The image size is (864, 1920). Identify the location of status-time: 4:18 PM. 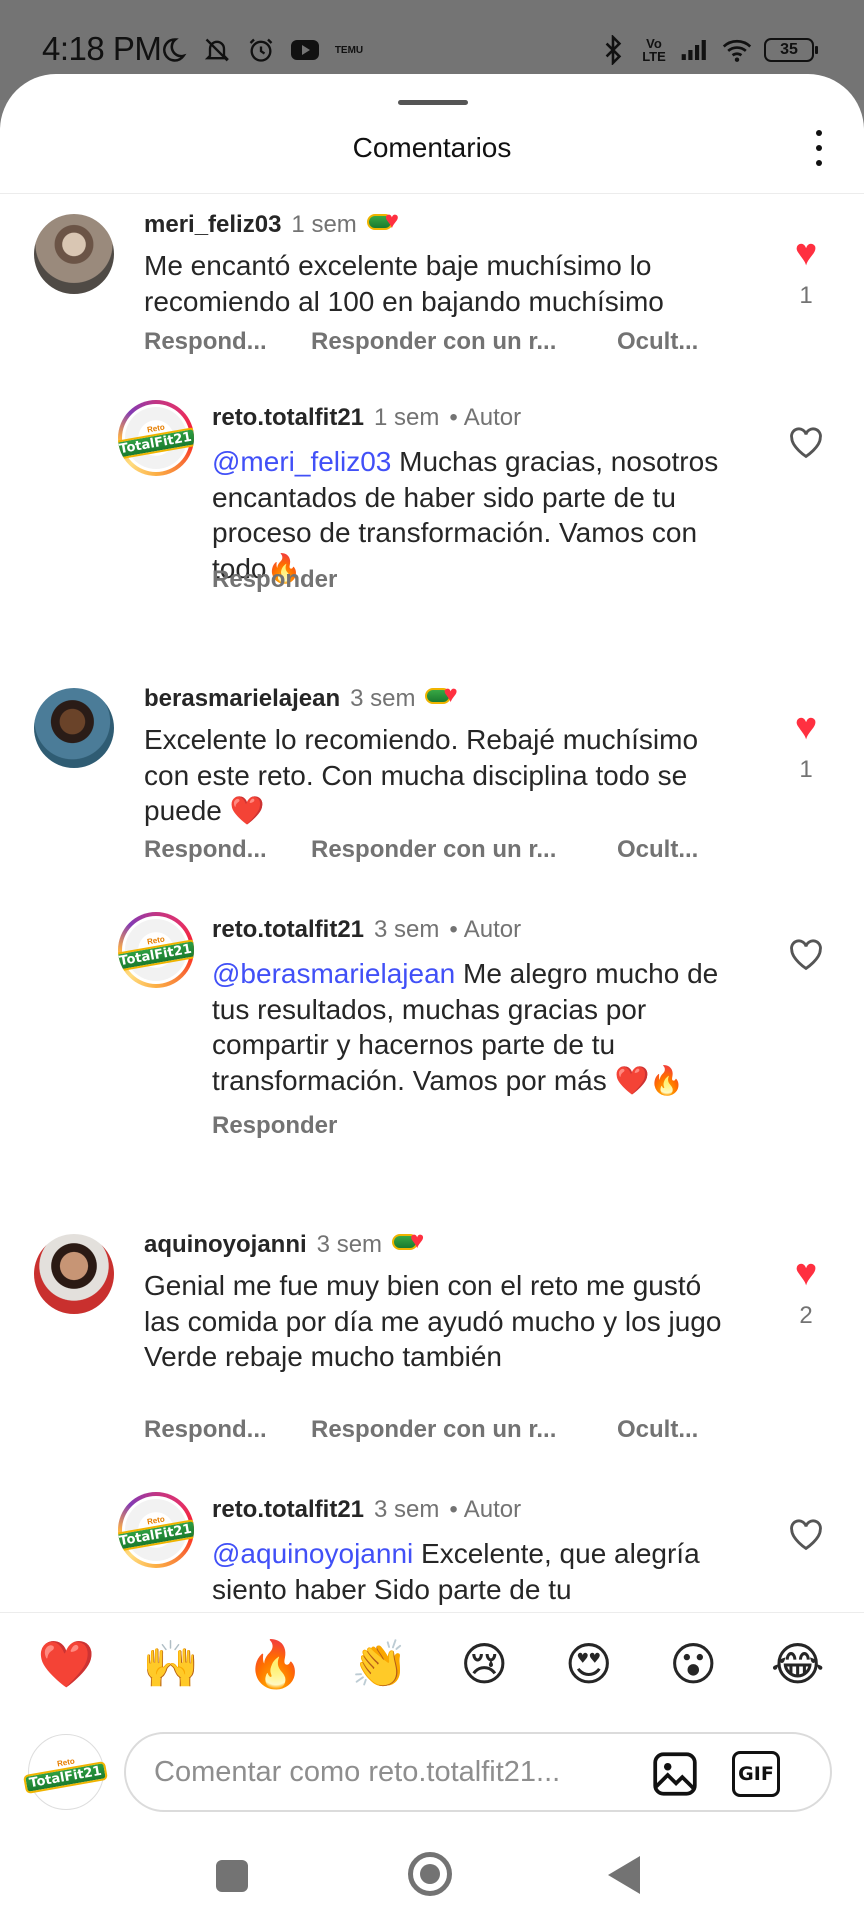
(102, 48).